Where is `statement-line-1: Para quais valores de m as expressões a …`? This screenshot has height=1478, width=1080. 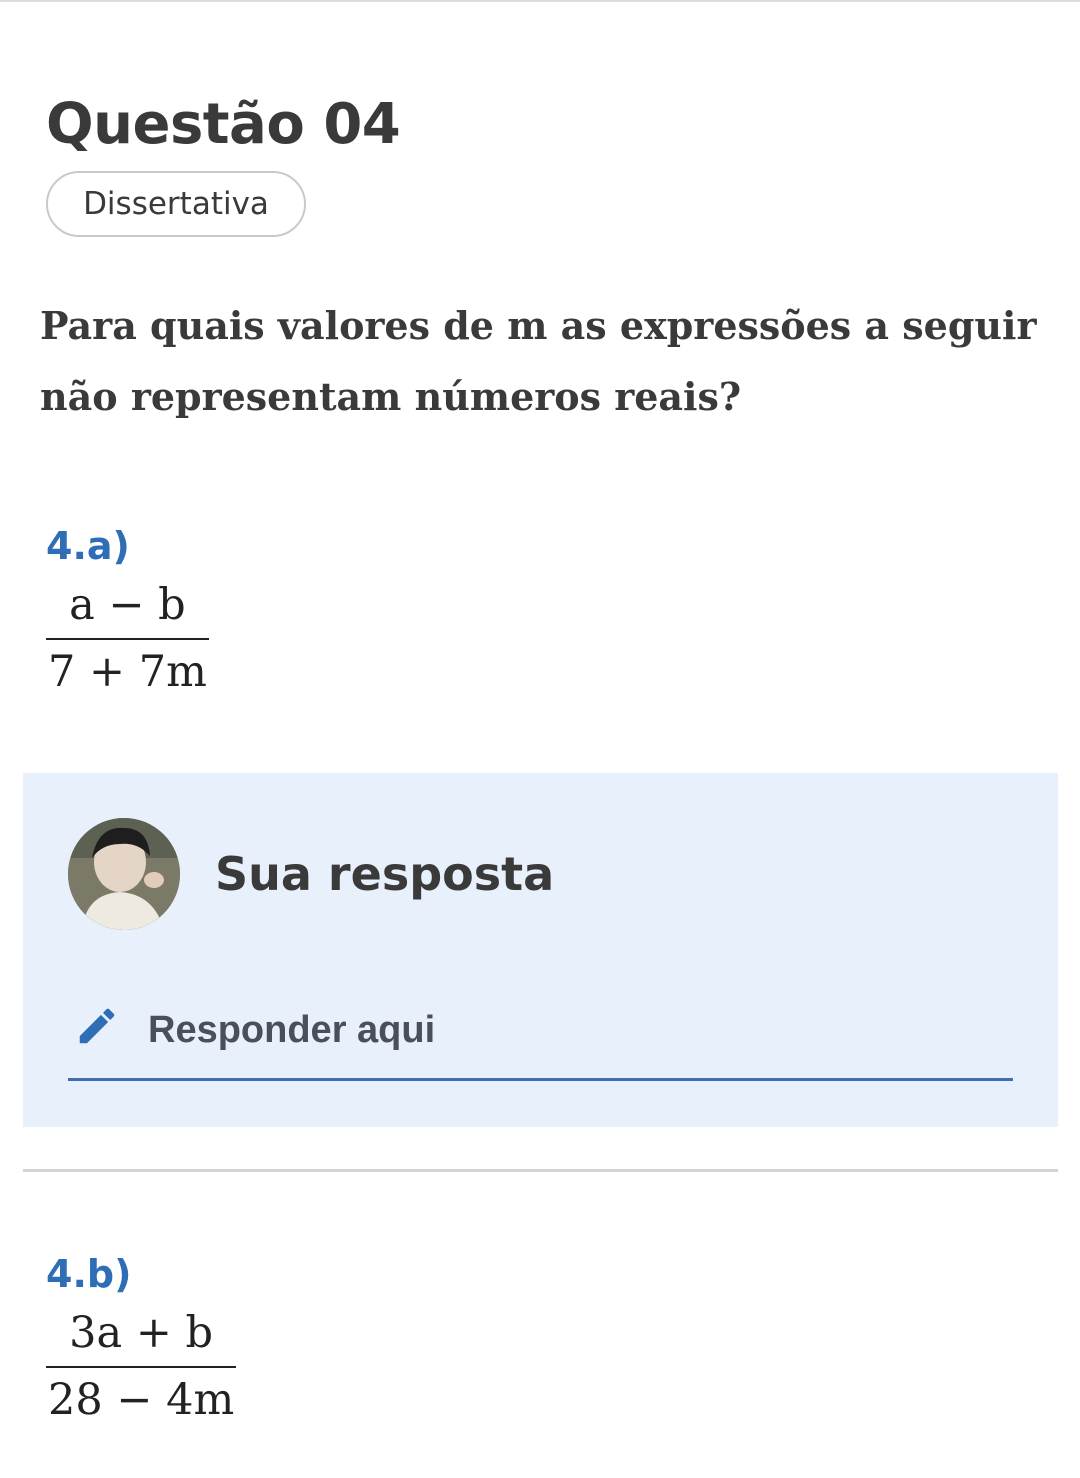 statement-line-1: Para quais valores de m as expressões a … is located at coordinates (538, 325).